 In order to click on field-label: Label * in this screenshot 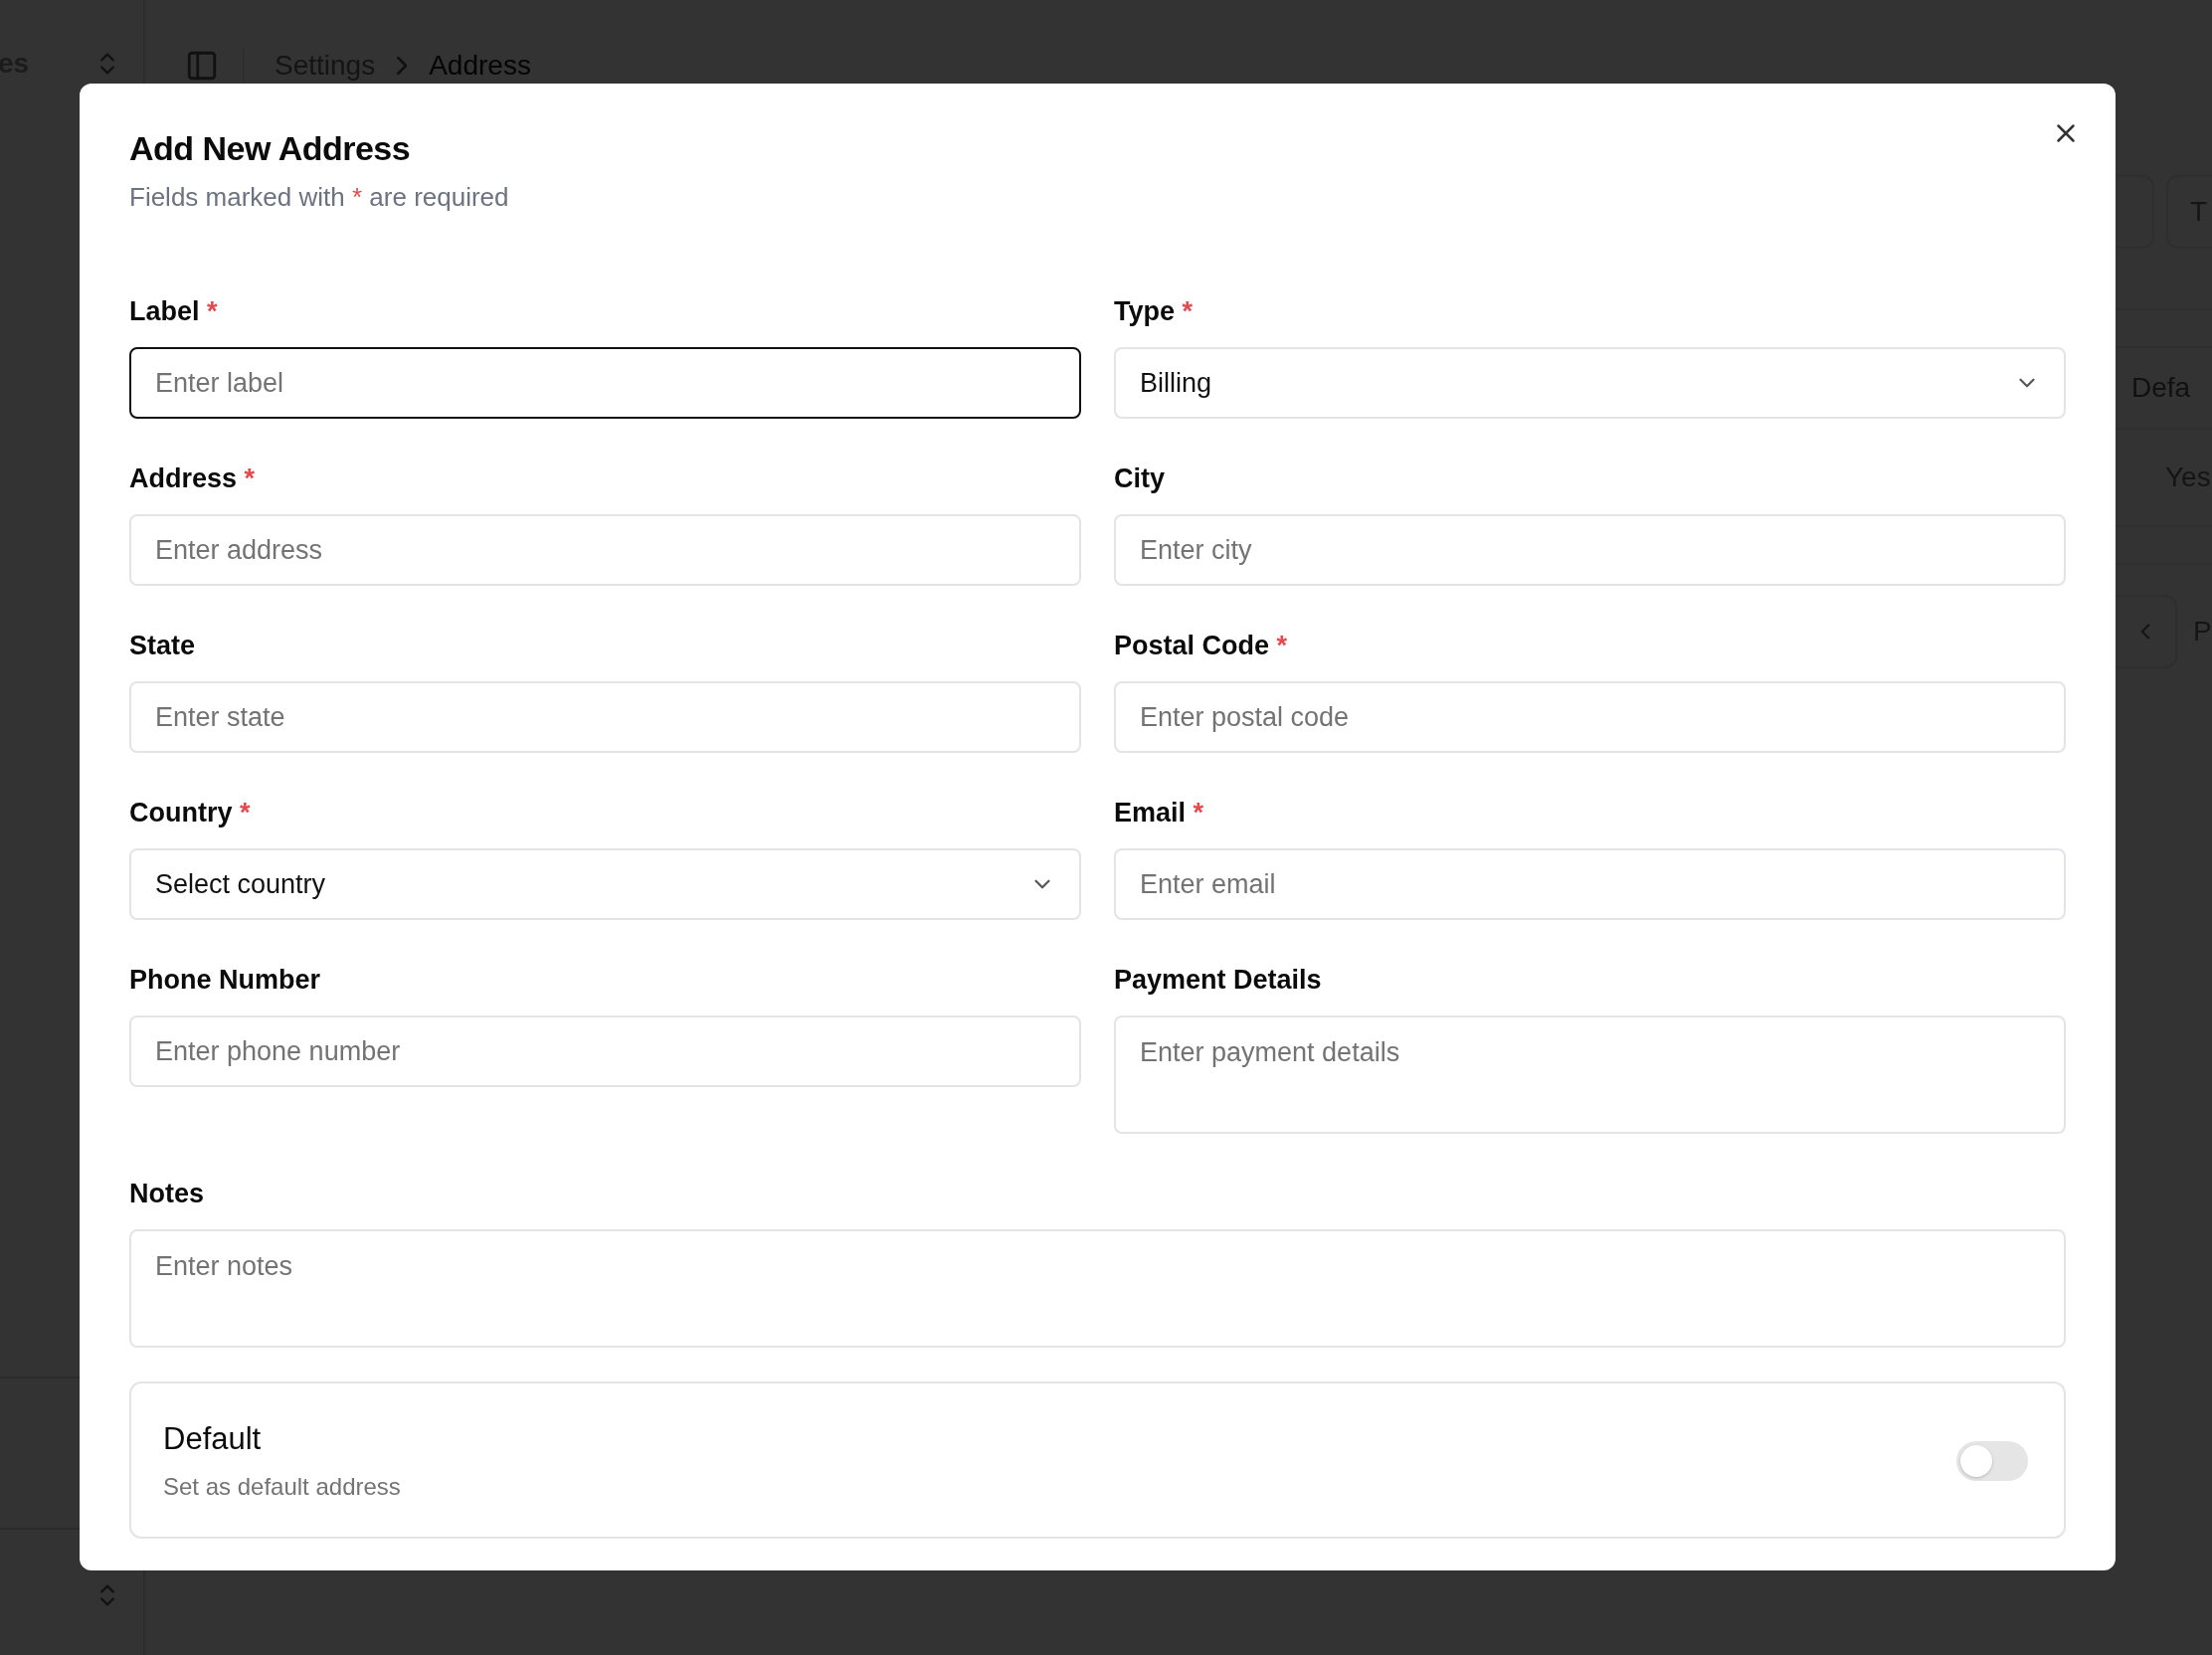, I will do `click(173, 311)`.